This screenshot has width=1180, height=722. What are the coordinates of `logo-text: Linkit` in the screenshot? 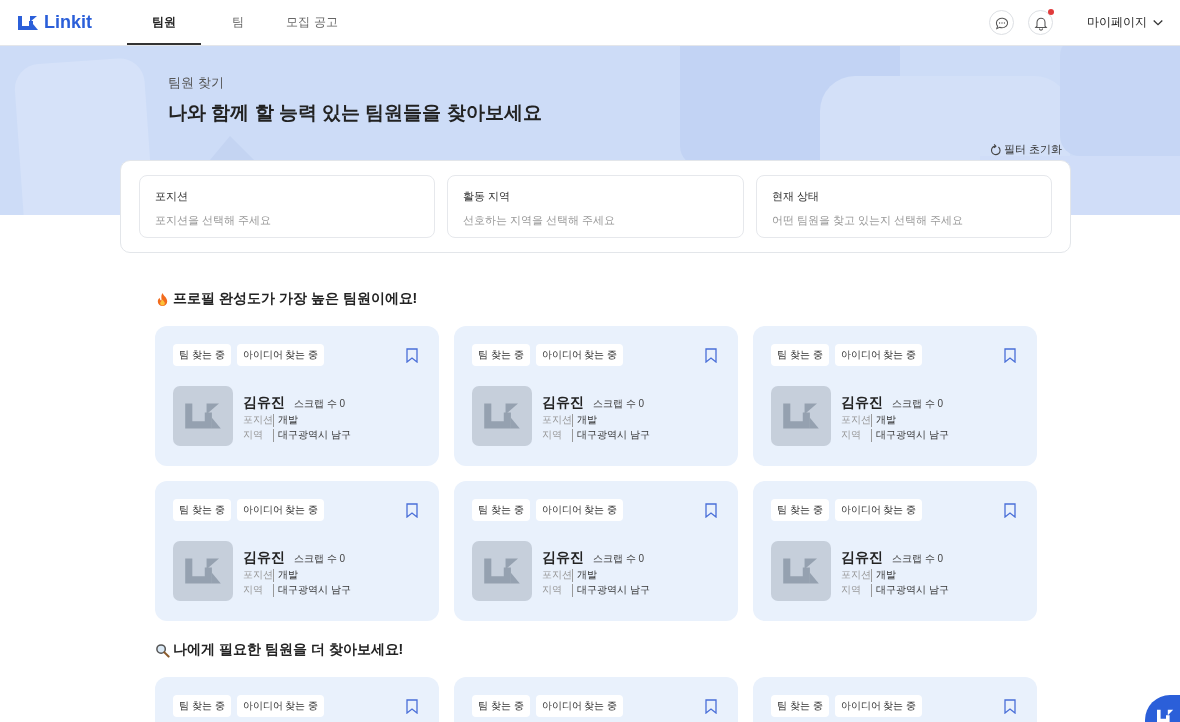 It's located at (68, 22).